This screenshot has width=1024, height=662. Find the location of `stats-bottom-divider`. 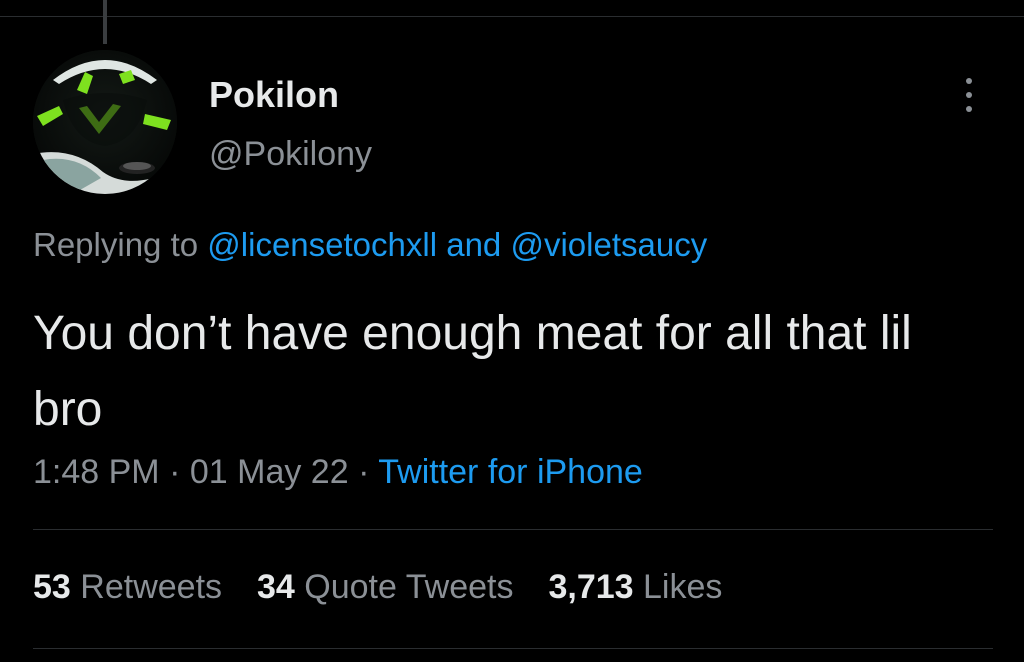

stats-bottom-divider is located at coordinates (513, 648).